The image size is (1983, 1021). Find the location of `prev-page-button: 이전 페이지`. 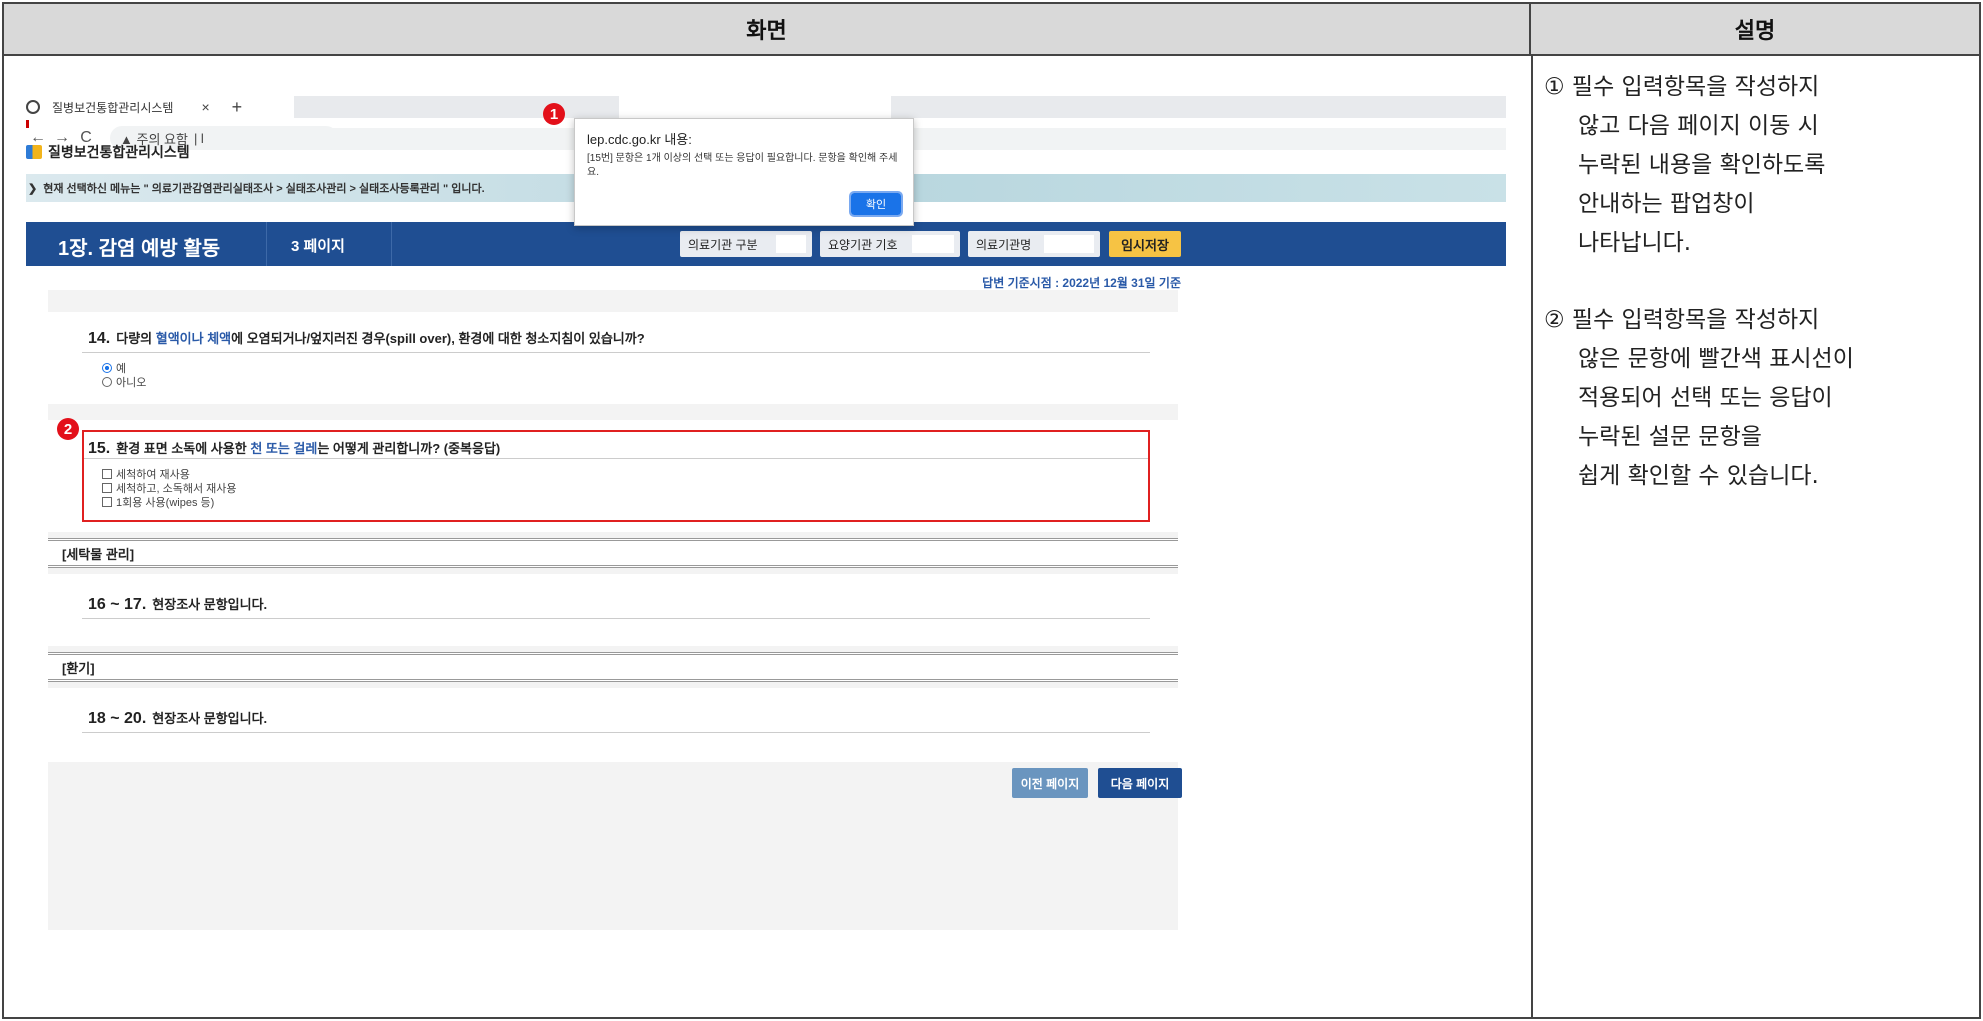

prev-page-button: 이전 페이지 is located at coordinates (1050, 783).